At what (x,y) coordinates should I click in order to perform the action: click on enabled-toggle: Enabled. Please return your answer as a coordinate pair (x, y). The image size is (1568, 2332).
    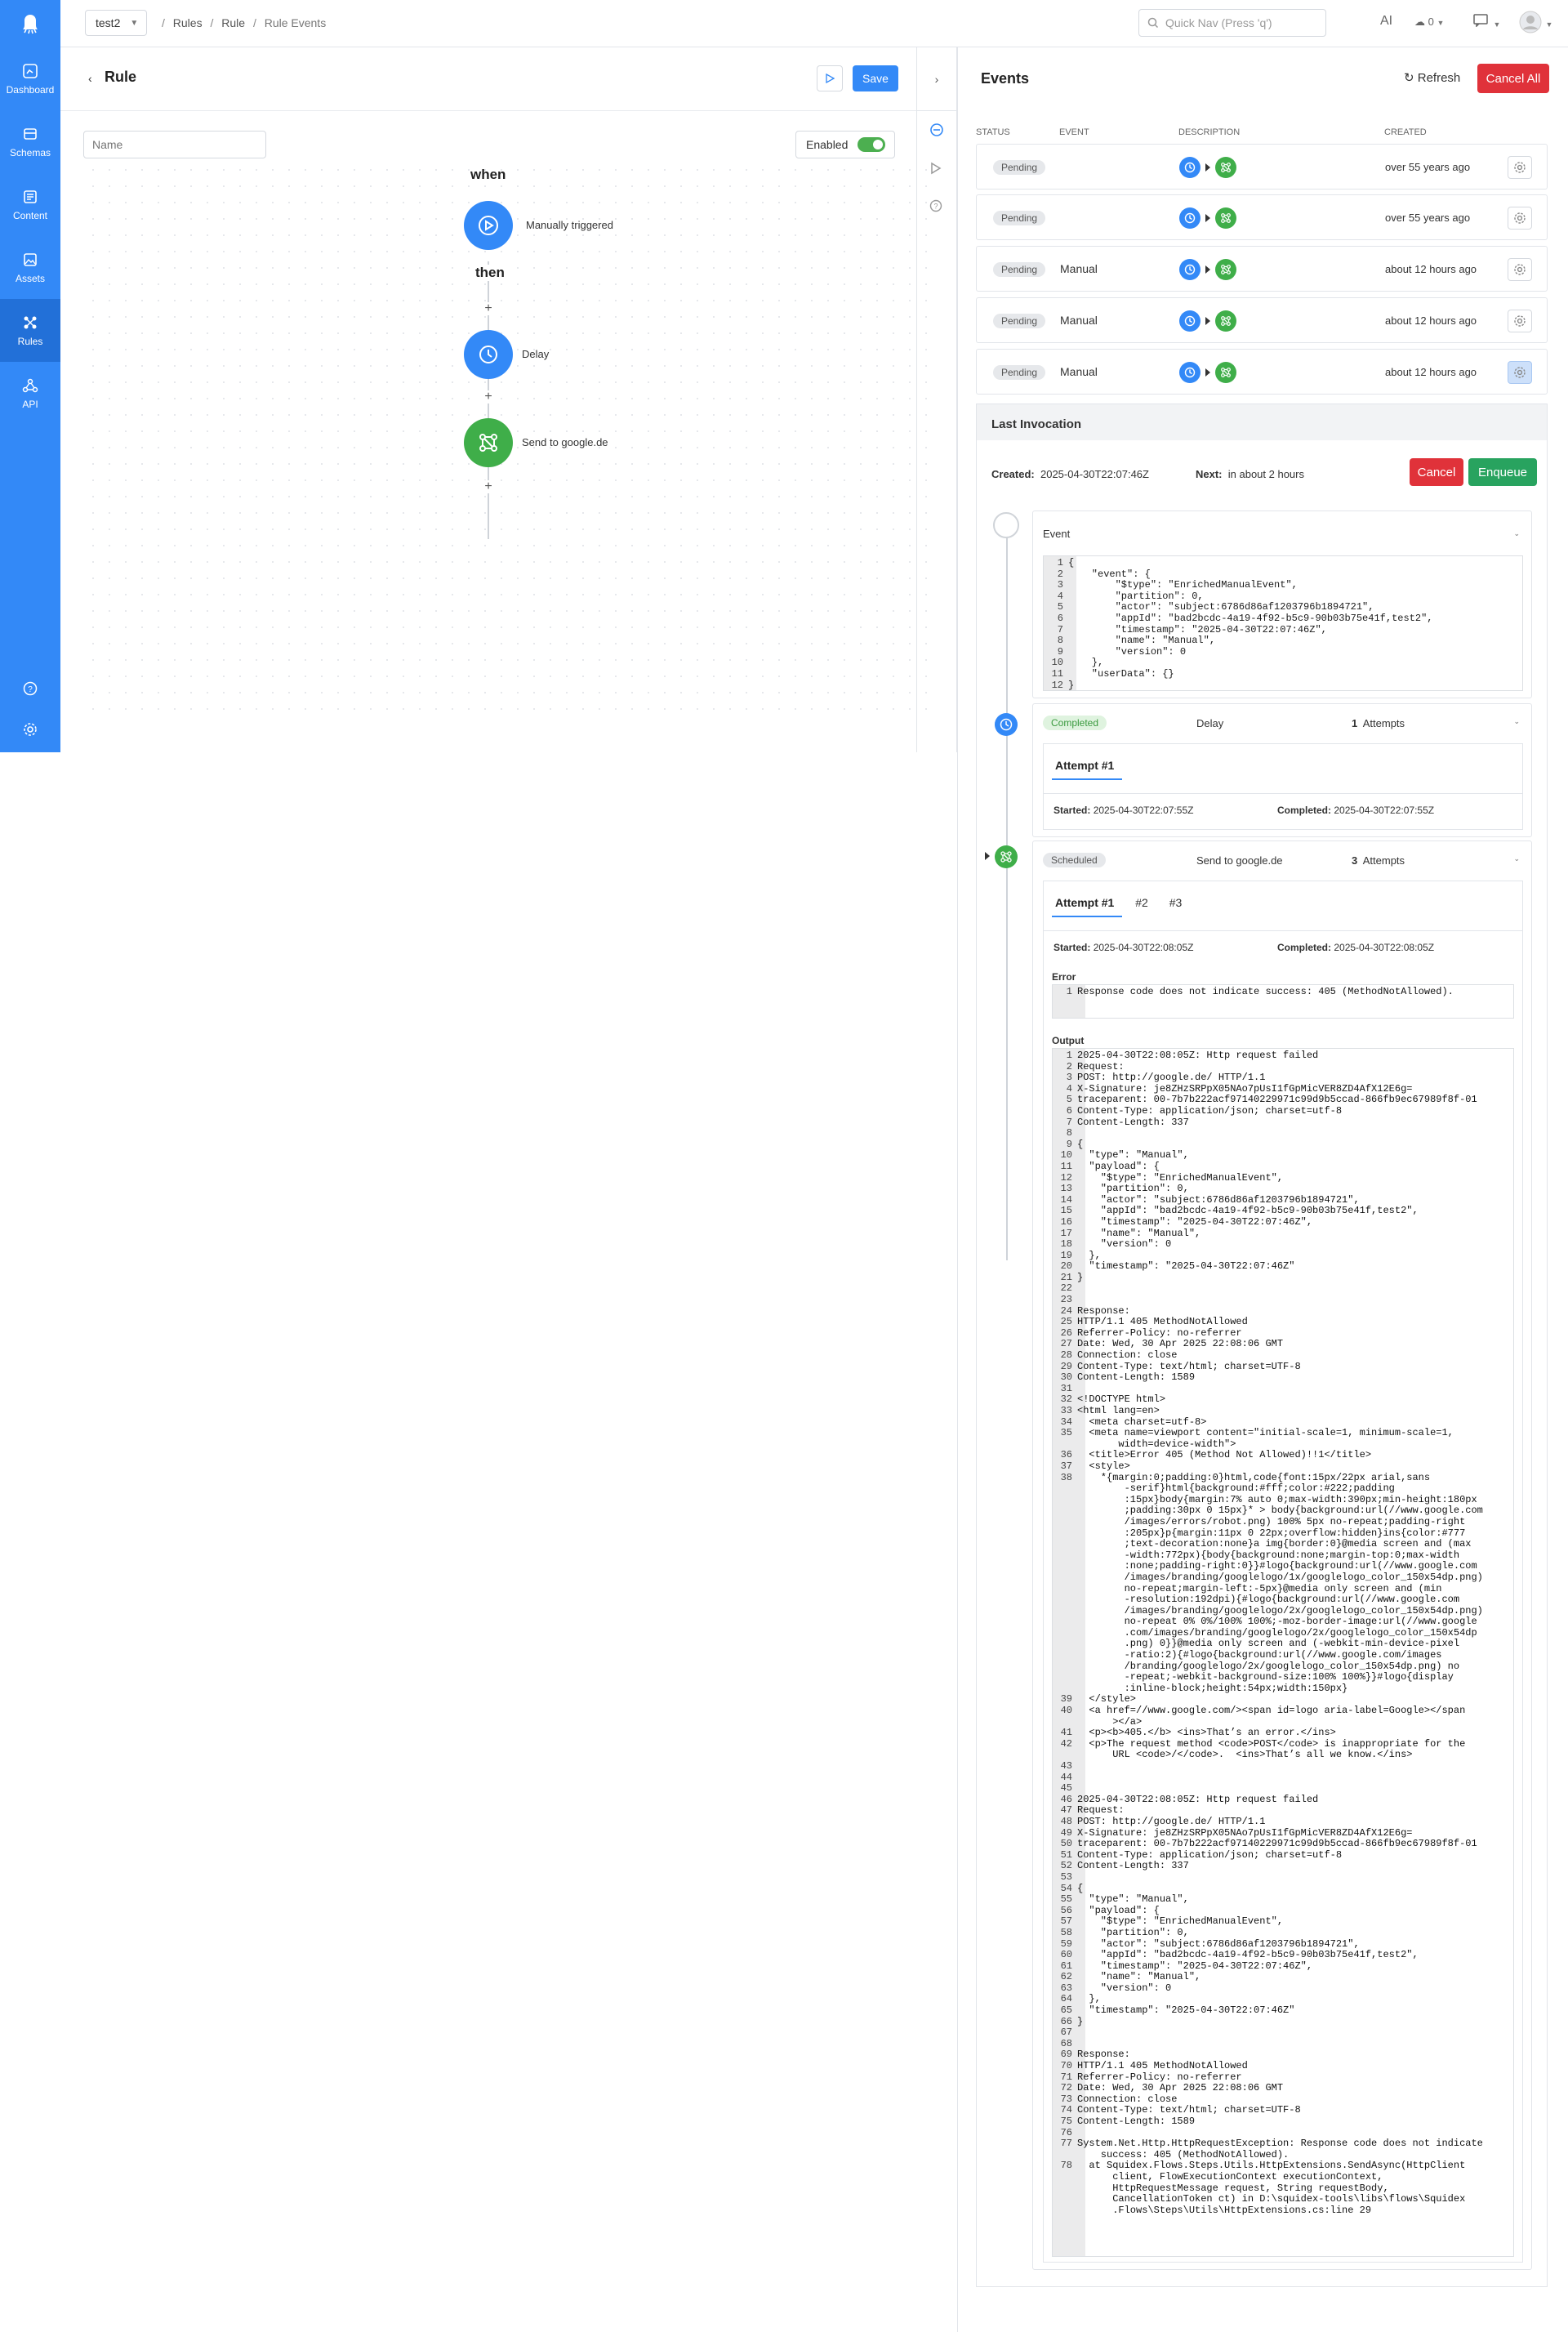
    Looking at the image, I should click on (845, 144).